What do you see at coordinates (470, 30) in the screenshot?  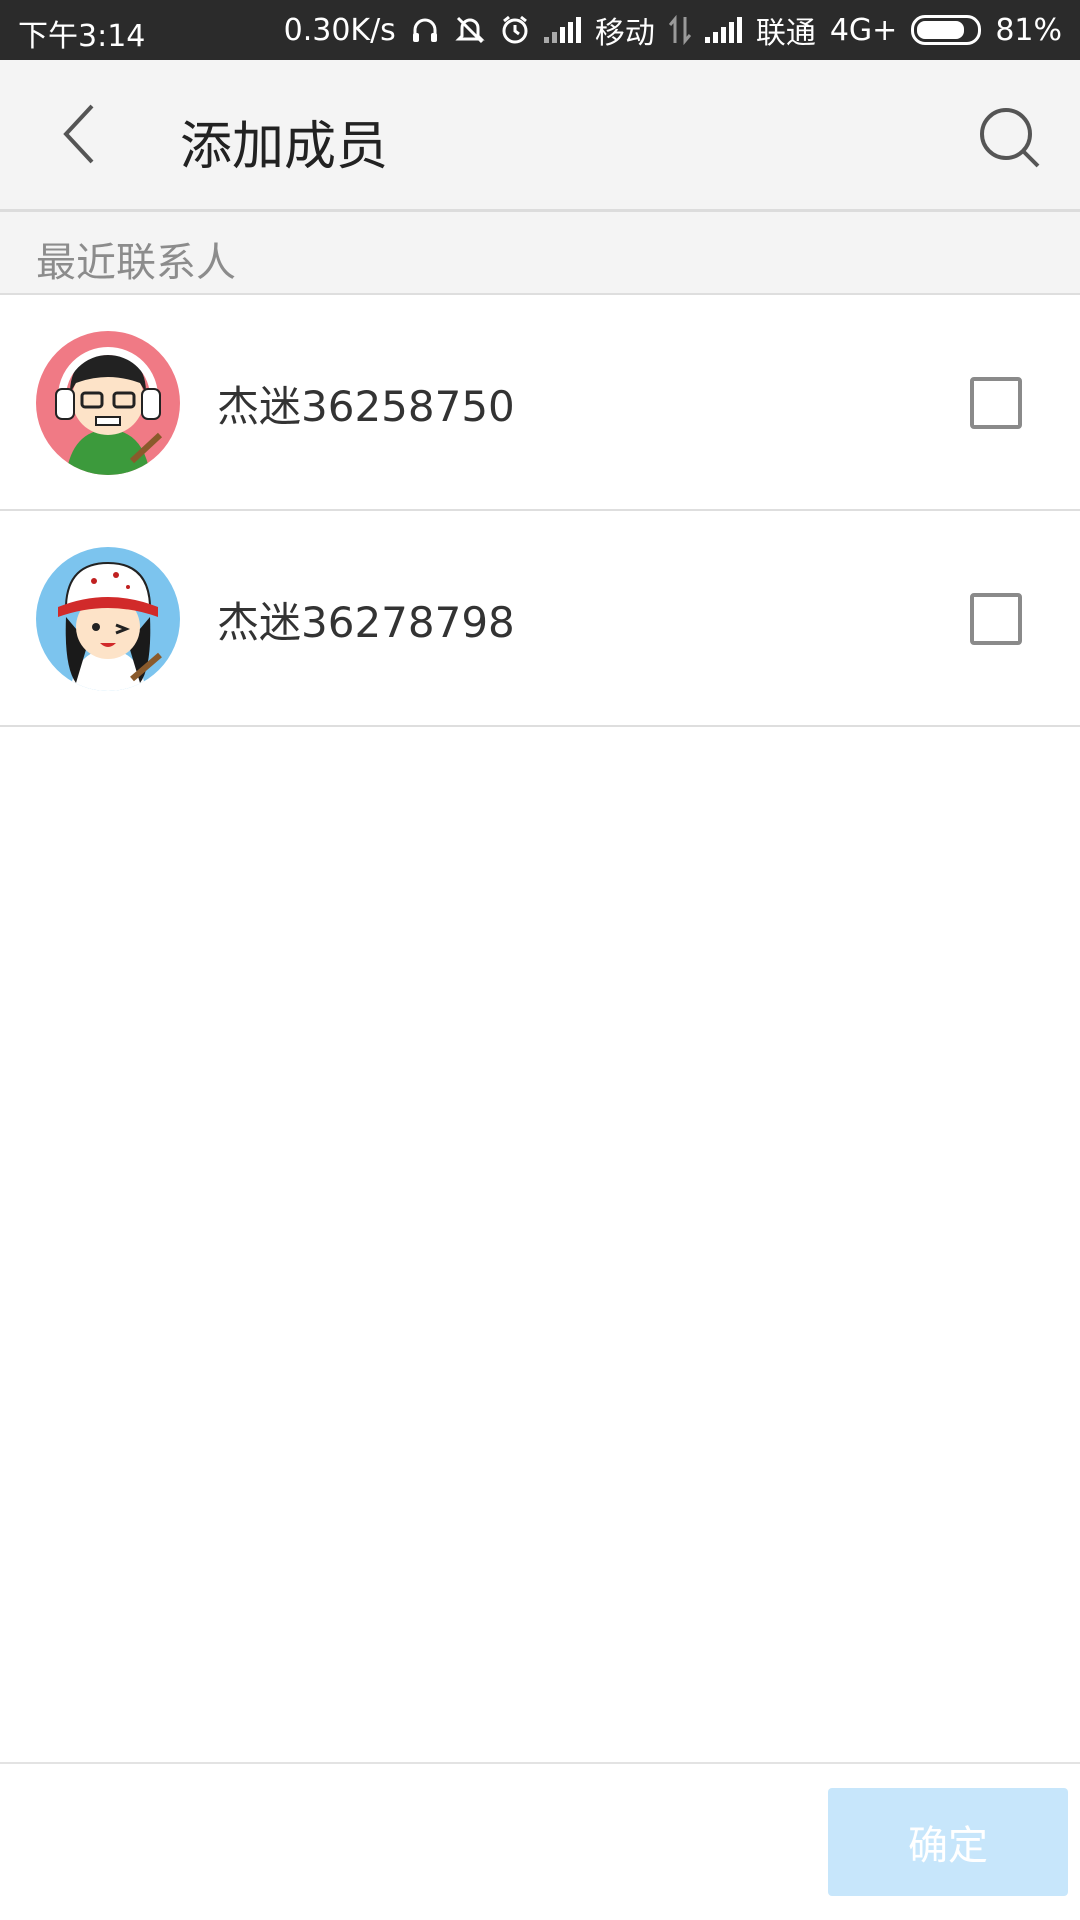 I see `mute-icon` at bounding box center [470, 30].